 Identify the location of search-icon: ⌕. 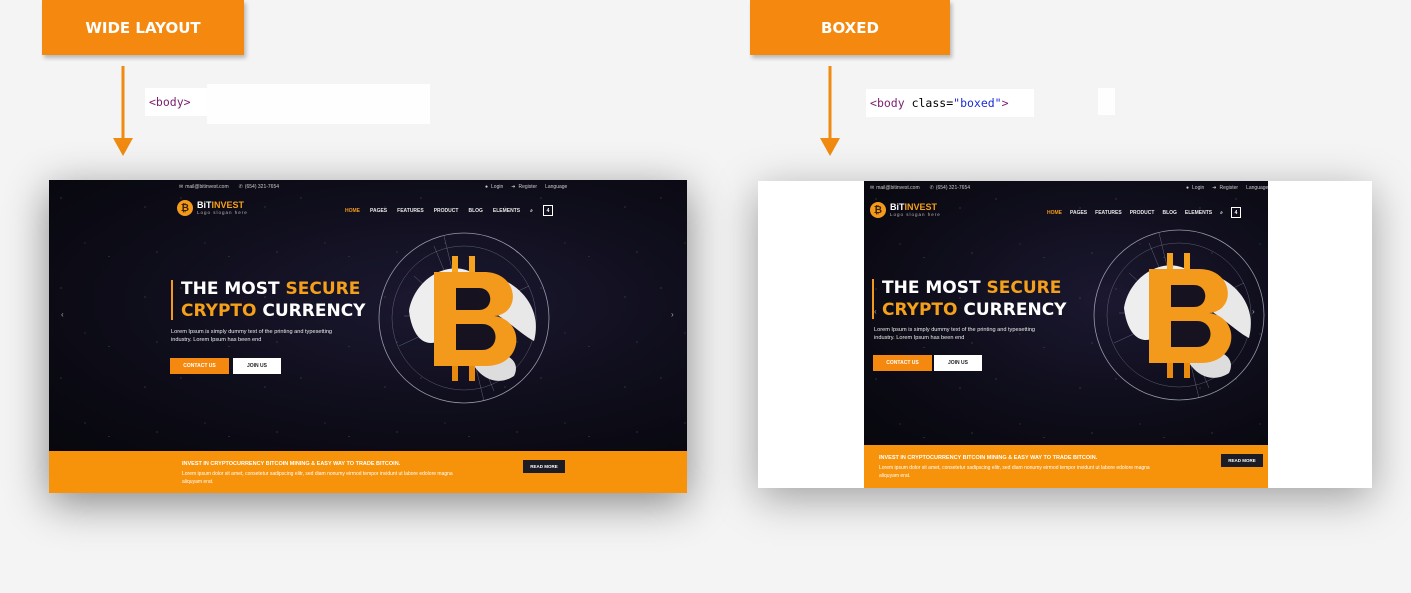
(531, 211).